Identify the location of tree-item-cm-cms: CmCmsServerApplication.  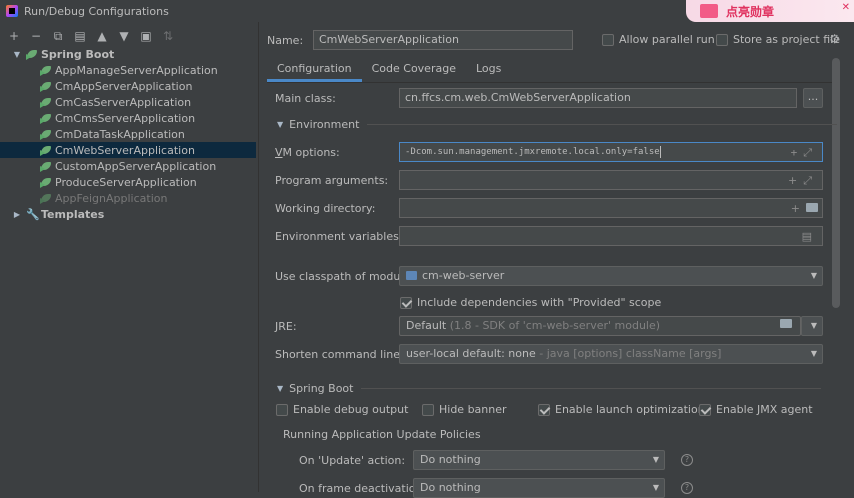
(128, 118).